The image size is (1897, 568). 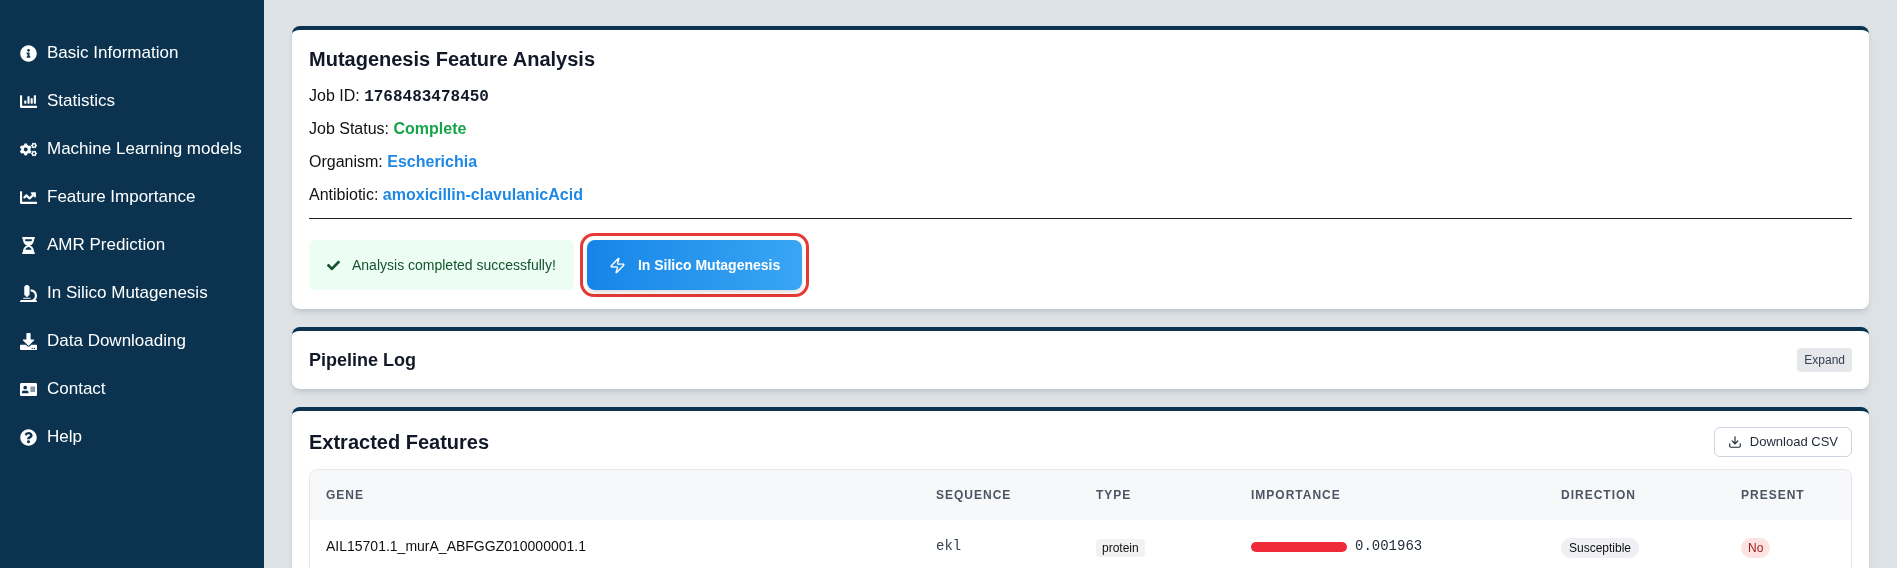 What do you see at coordinates (394, 162) in the screenshot?
I see `info-line: Organism: Escherichia` at bounding box center [394, 162].